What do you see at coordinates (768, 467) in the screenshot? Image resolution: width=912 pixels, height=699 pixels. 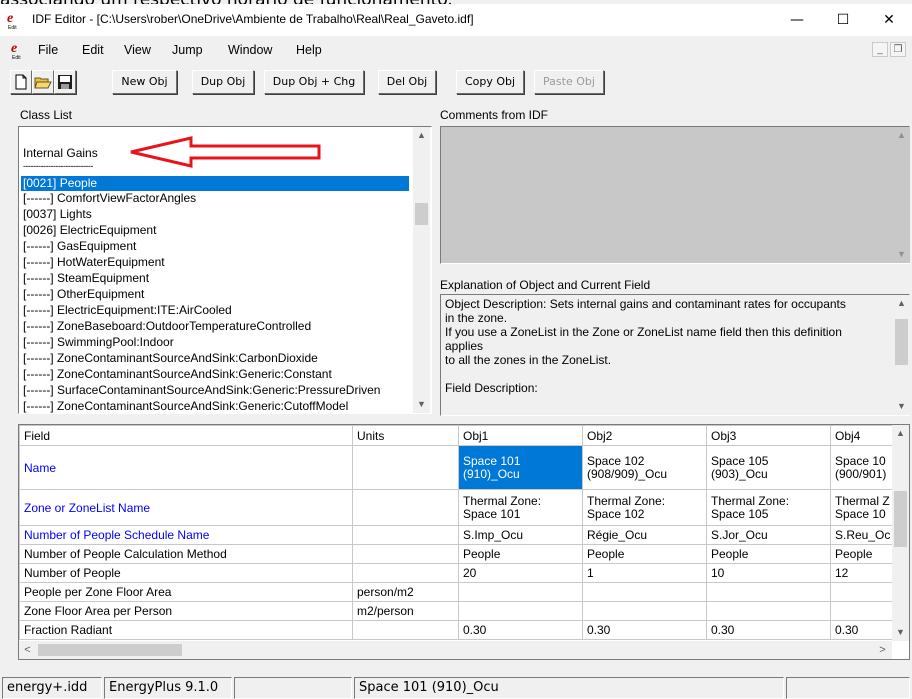 I see `value-cell: Space 105 (903)_Ocu` at bounding box center [768, 467].